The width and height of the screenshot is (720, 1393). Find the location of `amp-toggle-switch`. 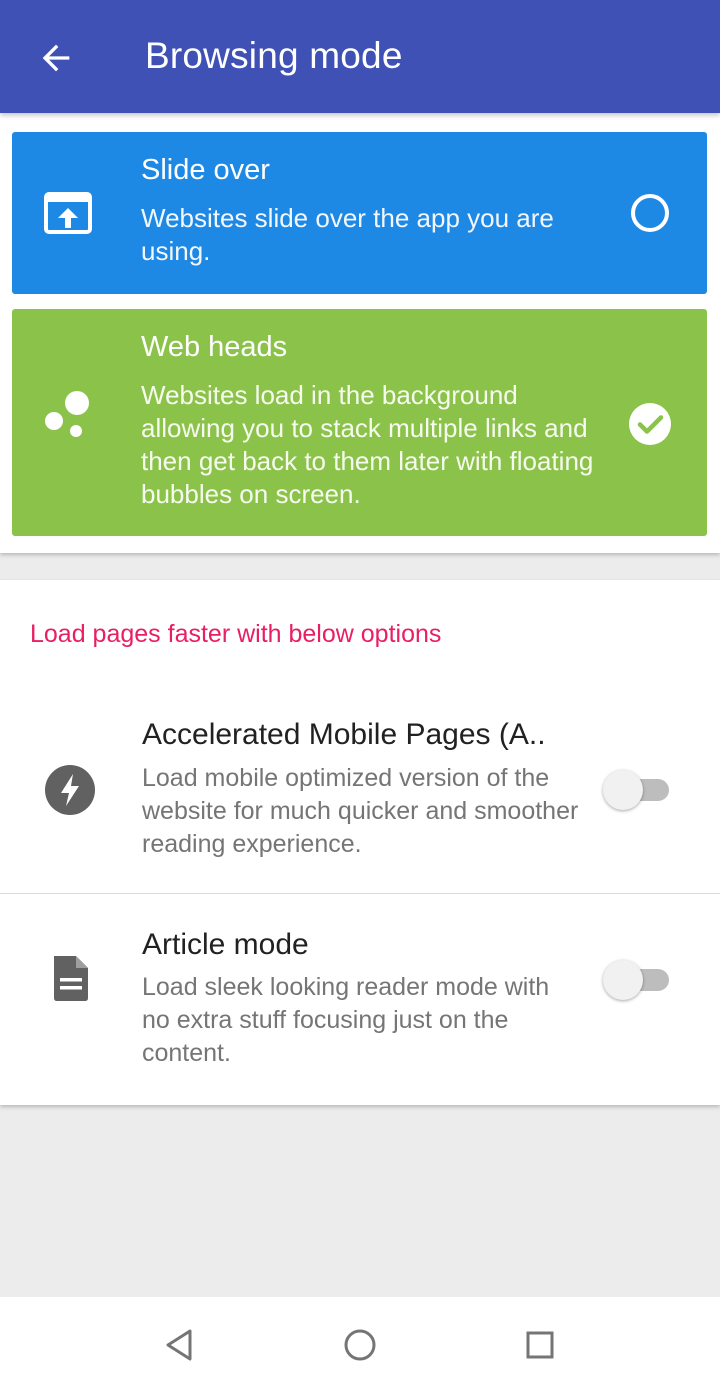

amp-toggle-switch is located at coordinates (636, 790).